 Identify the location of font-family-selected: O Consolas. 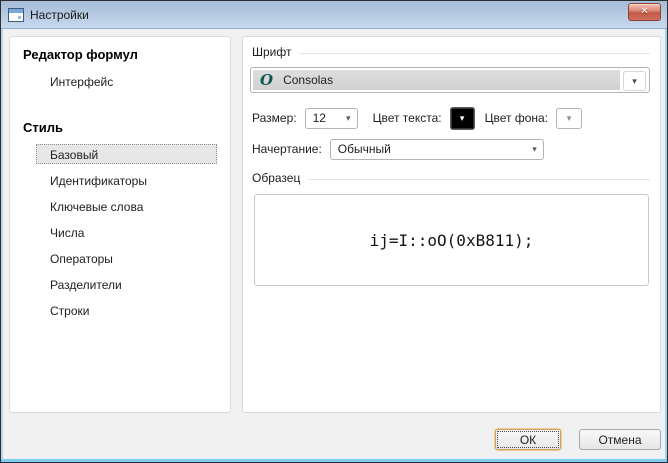
(436, 80).